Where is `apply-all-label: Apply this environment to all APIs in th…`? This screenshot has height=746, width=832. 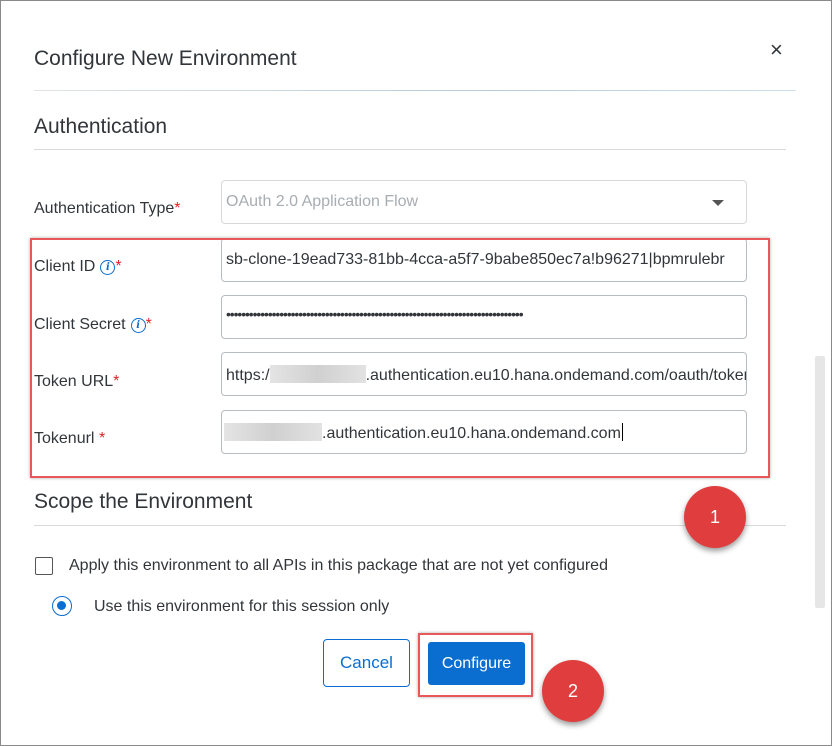 apply-all-label: Apply this environment to all APIs in th… is located at coordinates (338, 565).